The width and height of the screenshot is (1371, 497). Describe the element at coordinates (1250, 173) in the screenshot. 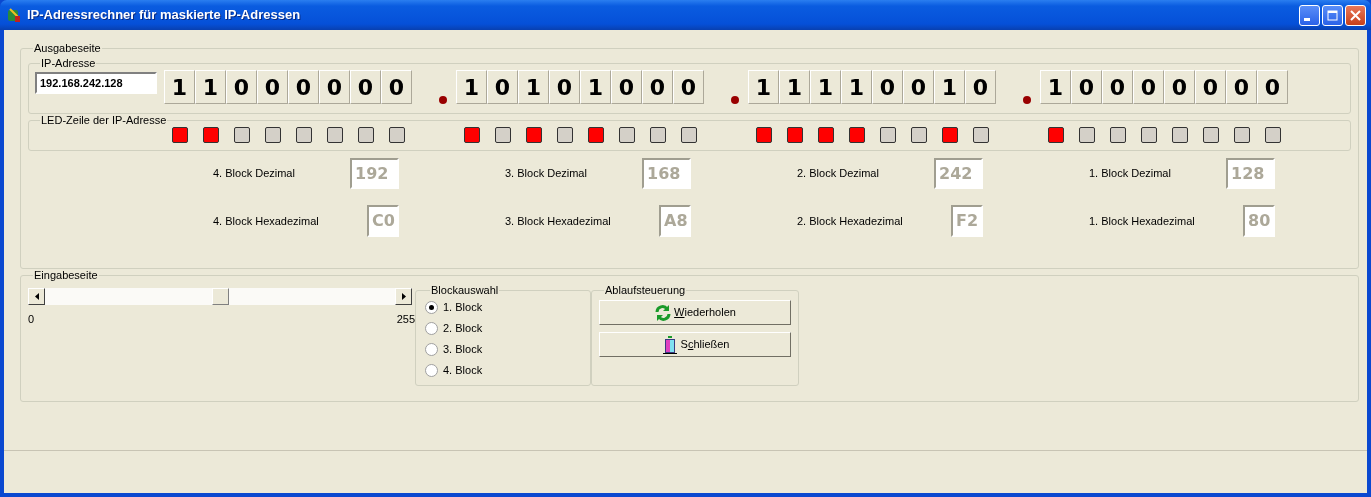

I see `decimal-field: 128` at that location.